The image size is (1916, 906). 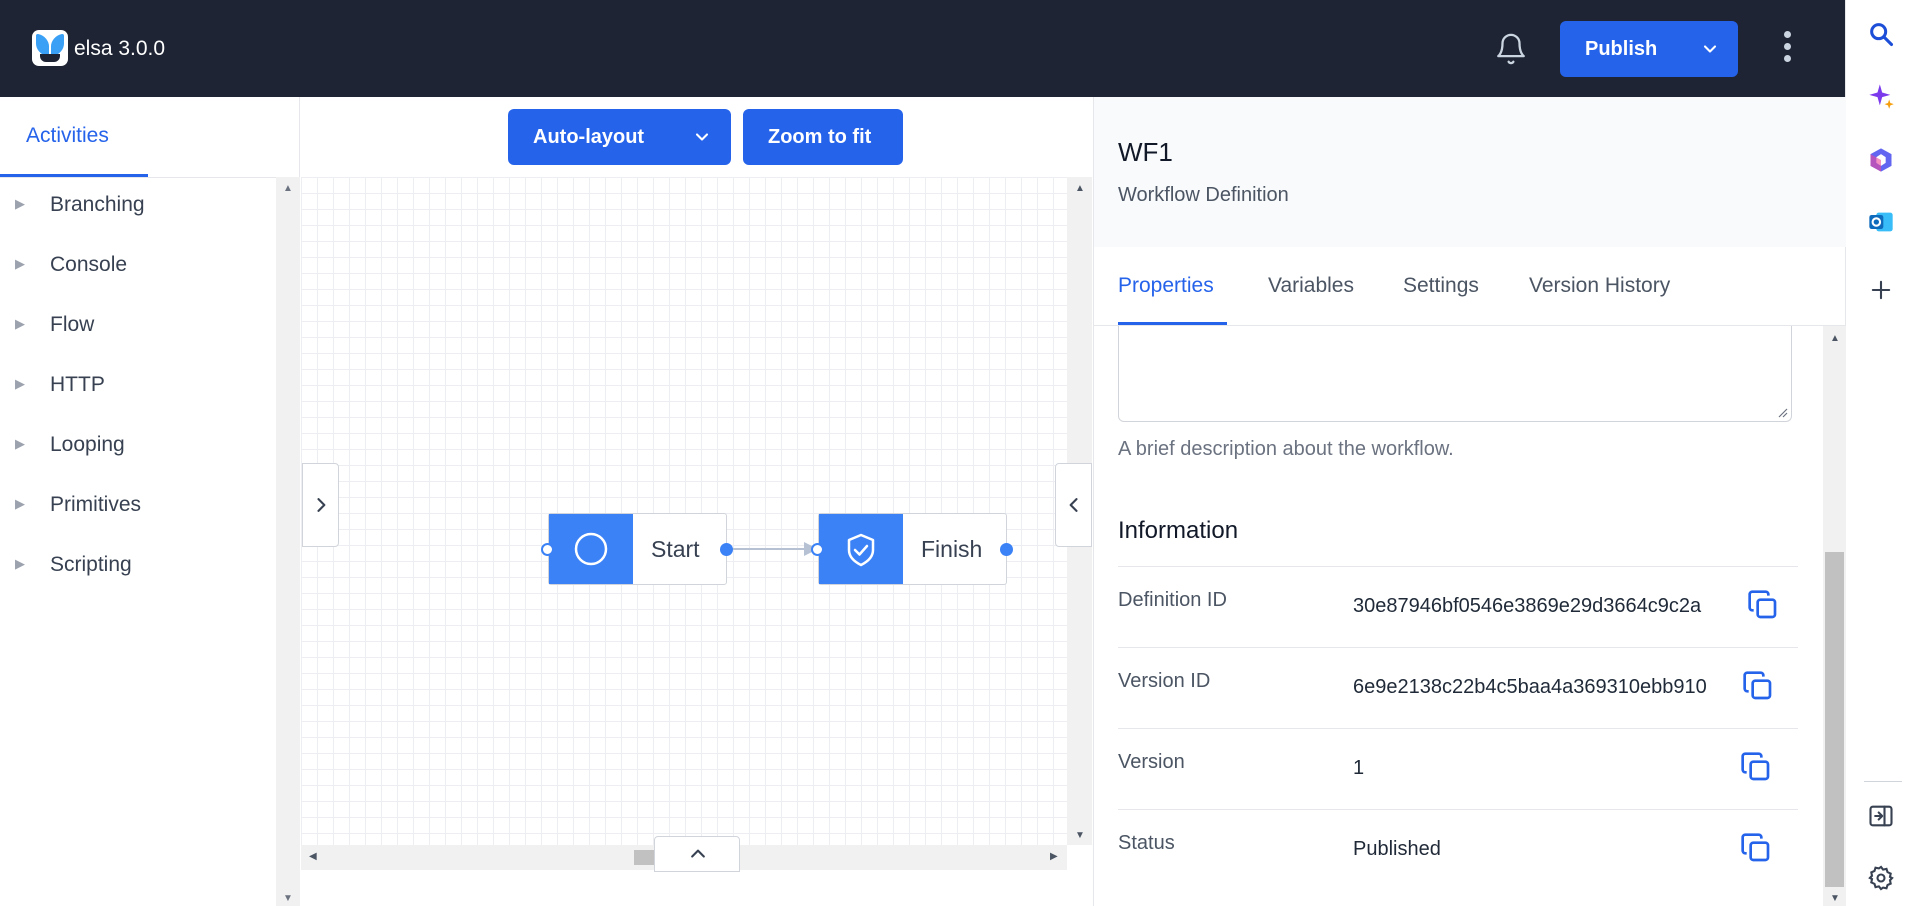 What do you see at coordinates (97, 204) in the screenshot?
I see `category-label: Branching` at bounding box center [97, 204].